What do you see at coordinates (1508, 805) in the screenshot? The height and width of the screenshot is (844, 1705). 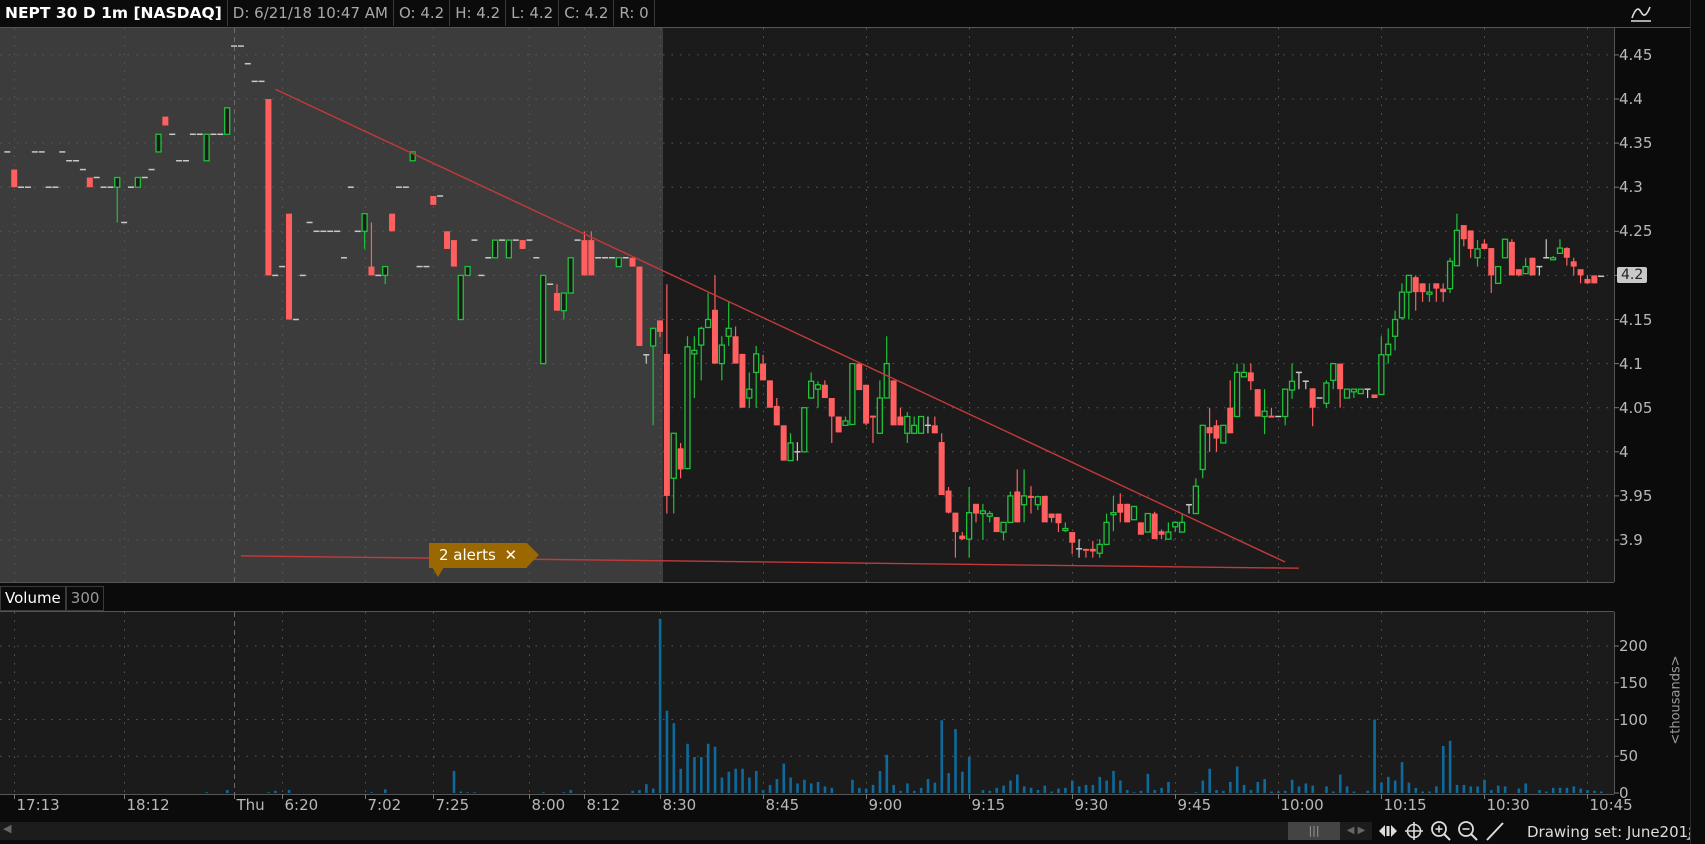 I see `time-tick-label: 10:30` at bounding box center [1508, 805].